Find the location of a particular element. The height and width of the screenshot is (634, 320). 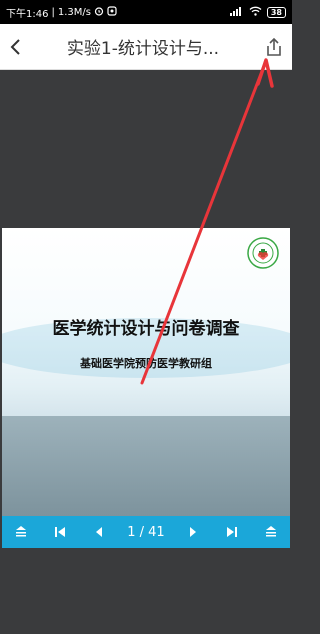

menu-right-button is located at coordinates (271, 532).